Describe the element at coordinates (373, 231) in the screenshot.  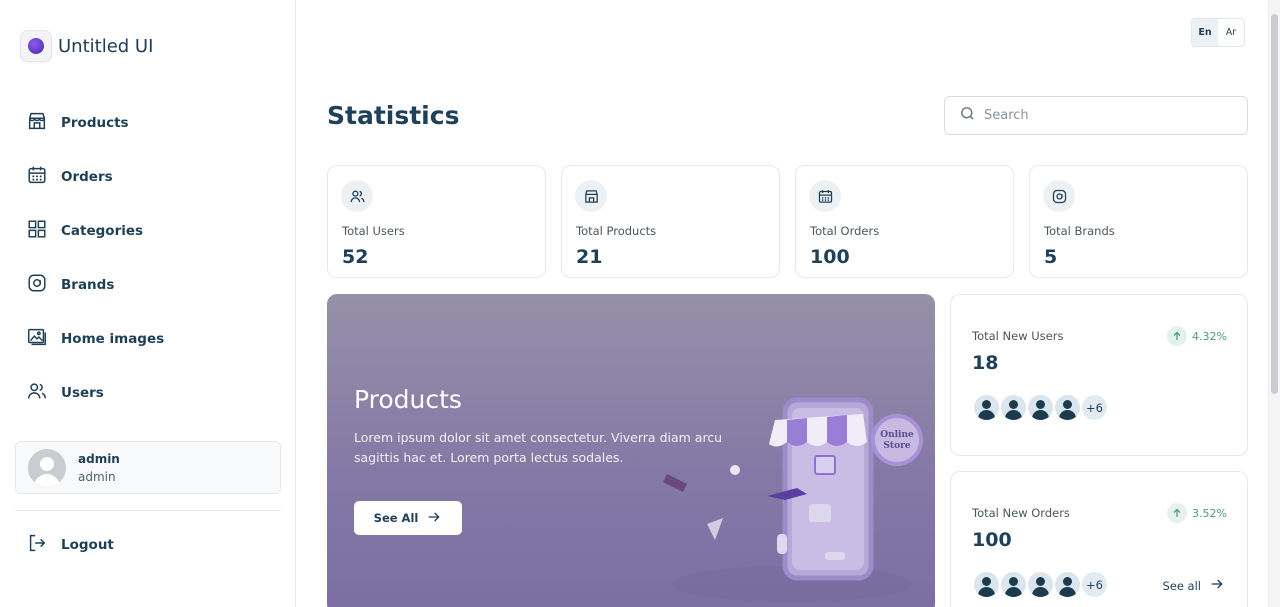
I see `stat-label: Total Users` at that location.